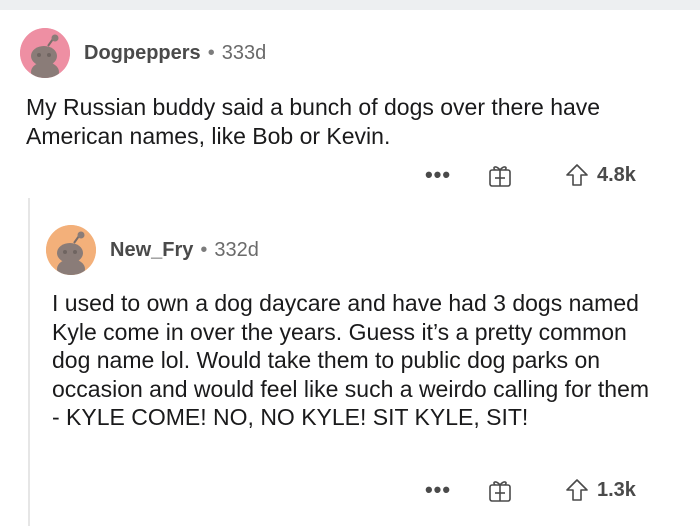  Describe the element at coordinates (236, 249) in the screenshot. I see `comment-age: 332d` at that location.